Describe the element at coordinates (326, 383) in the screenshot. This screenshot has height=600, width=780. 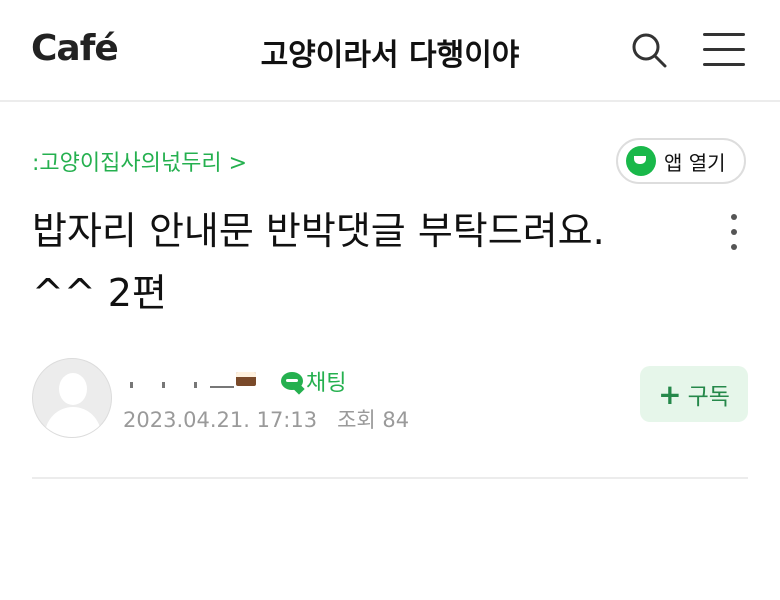
I see `chat-label: 채팅` at that location.